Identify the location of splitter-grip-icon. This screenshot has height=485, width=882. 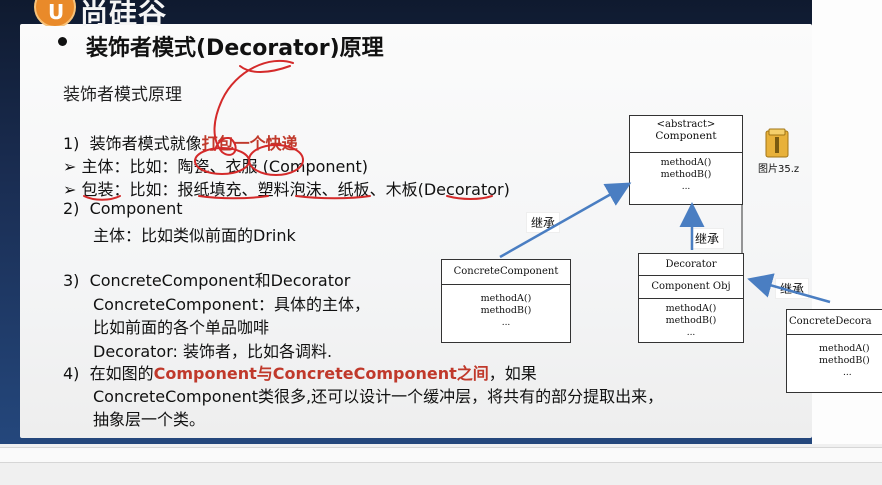
(400, 481).